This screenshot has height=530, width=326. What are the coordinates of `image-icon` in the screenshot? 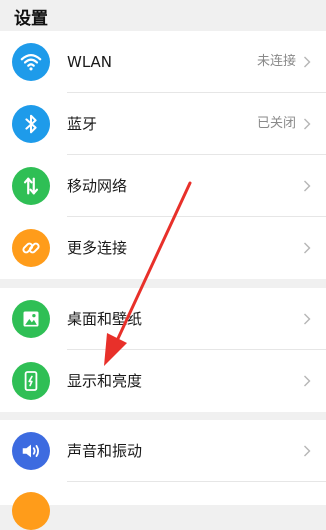 It's located at (31, 319).